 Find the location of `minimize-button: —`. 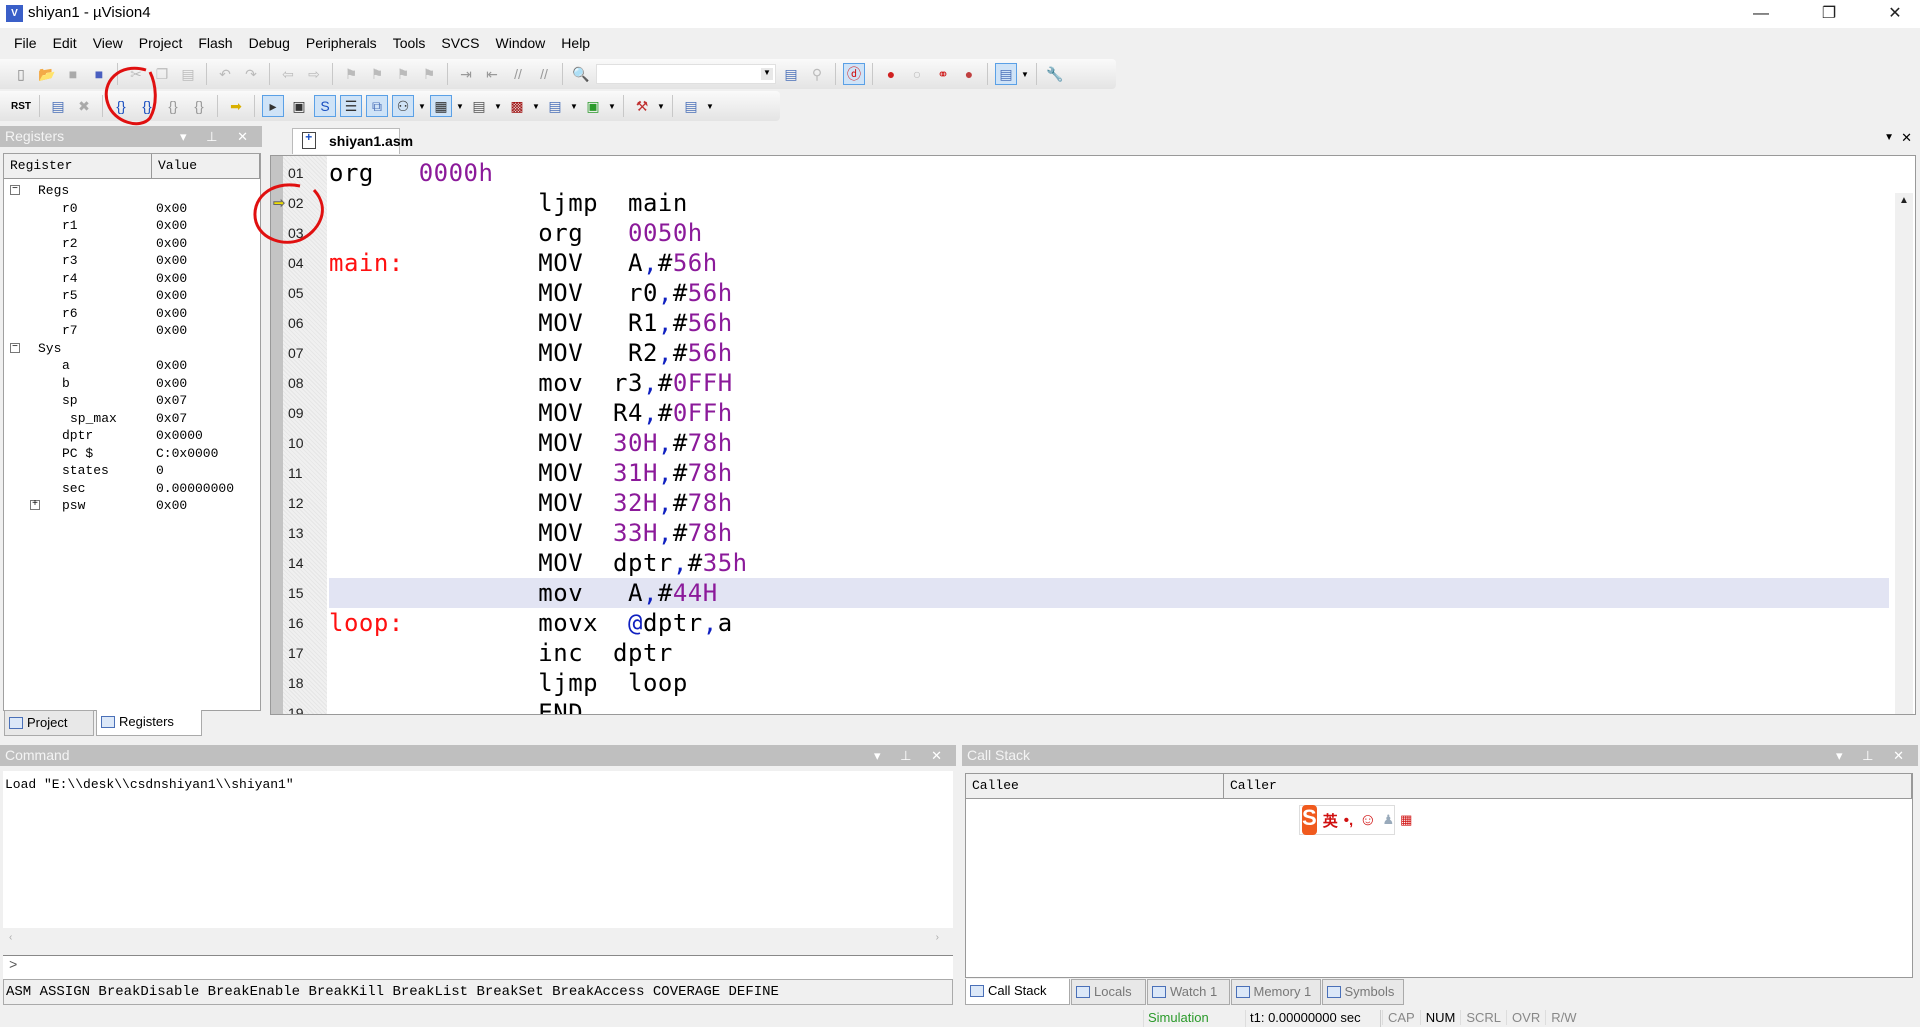

minimize-button: — is located at coordinates (1761, 14).